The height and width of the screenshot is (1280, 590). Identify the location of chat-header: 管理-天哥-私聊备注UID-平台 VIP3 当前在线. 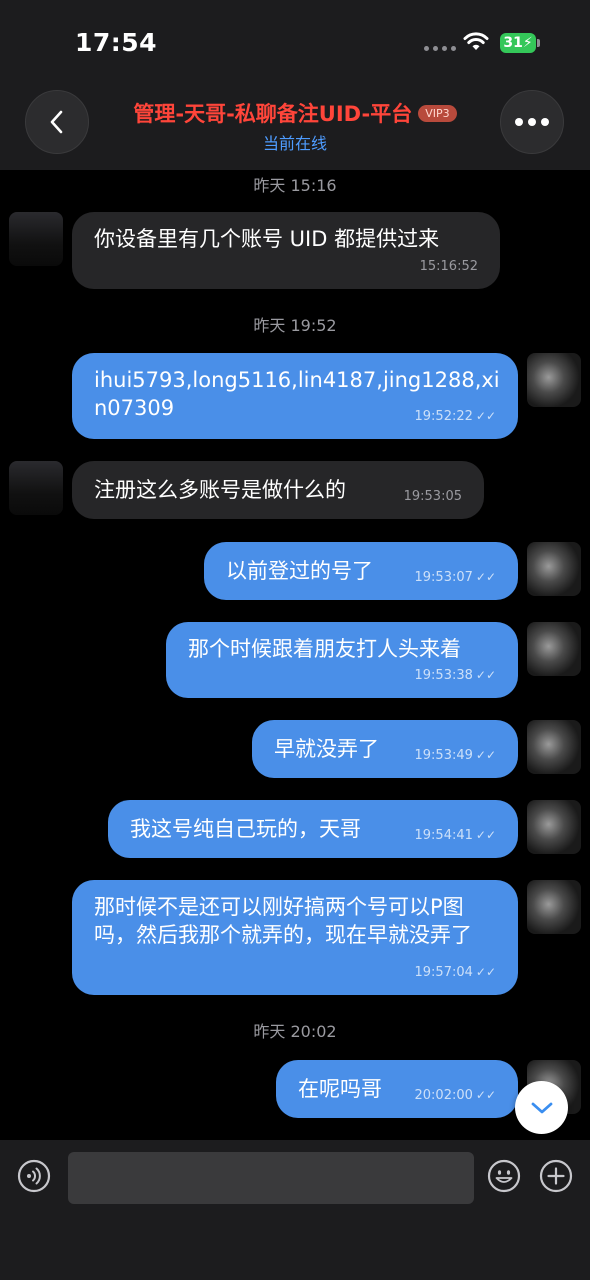
(295, 129).